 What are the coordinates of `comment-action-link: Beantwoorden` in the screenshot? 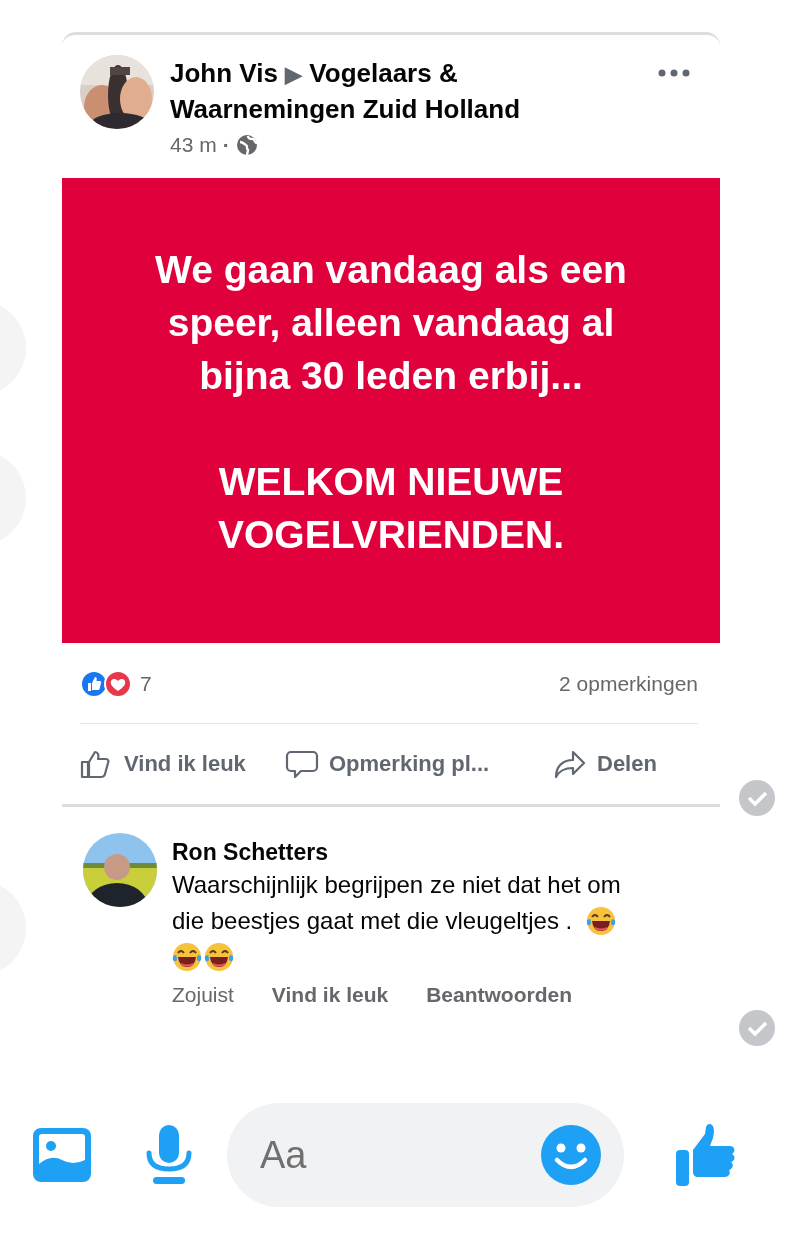 It's located at (499, 995).